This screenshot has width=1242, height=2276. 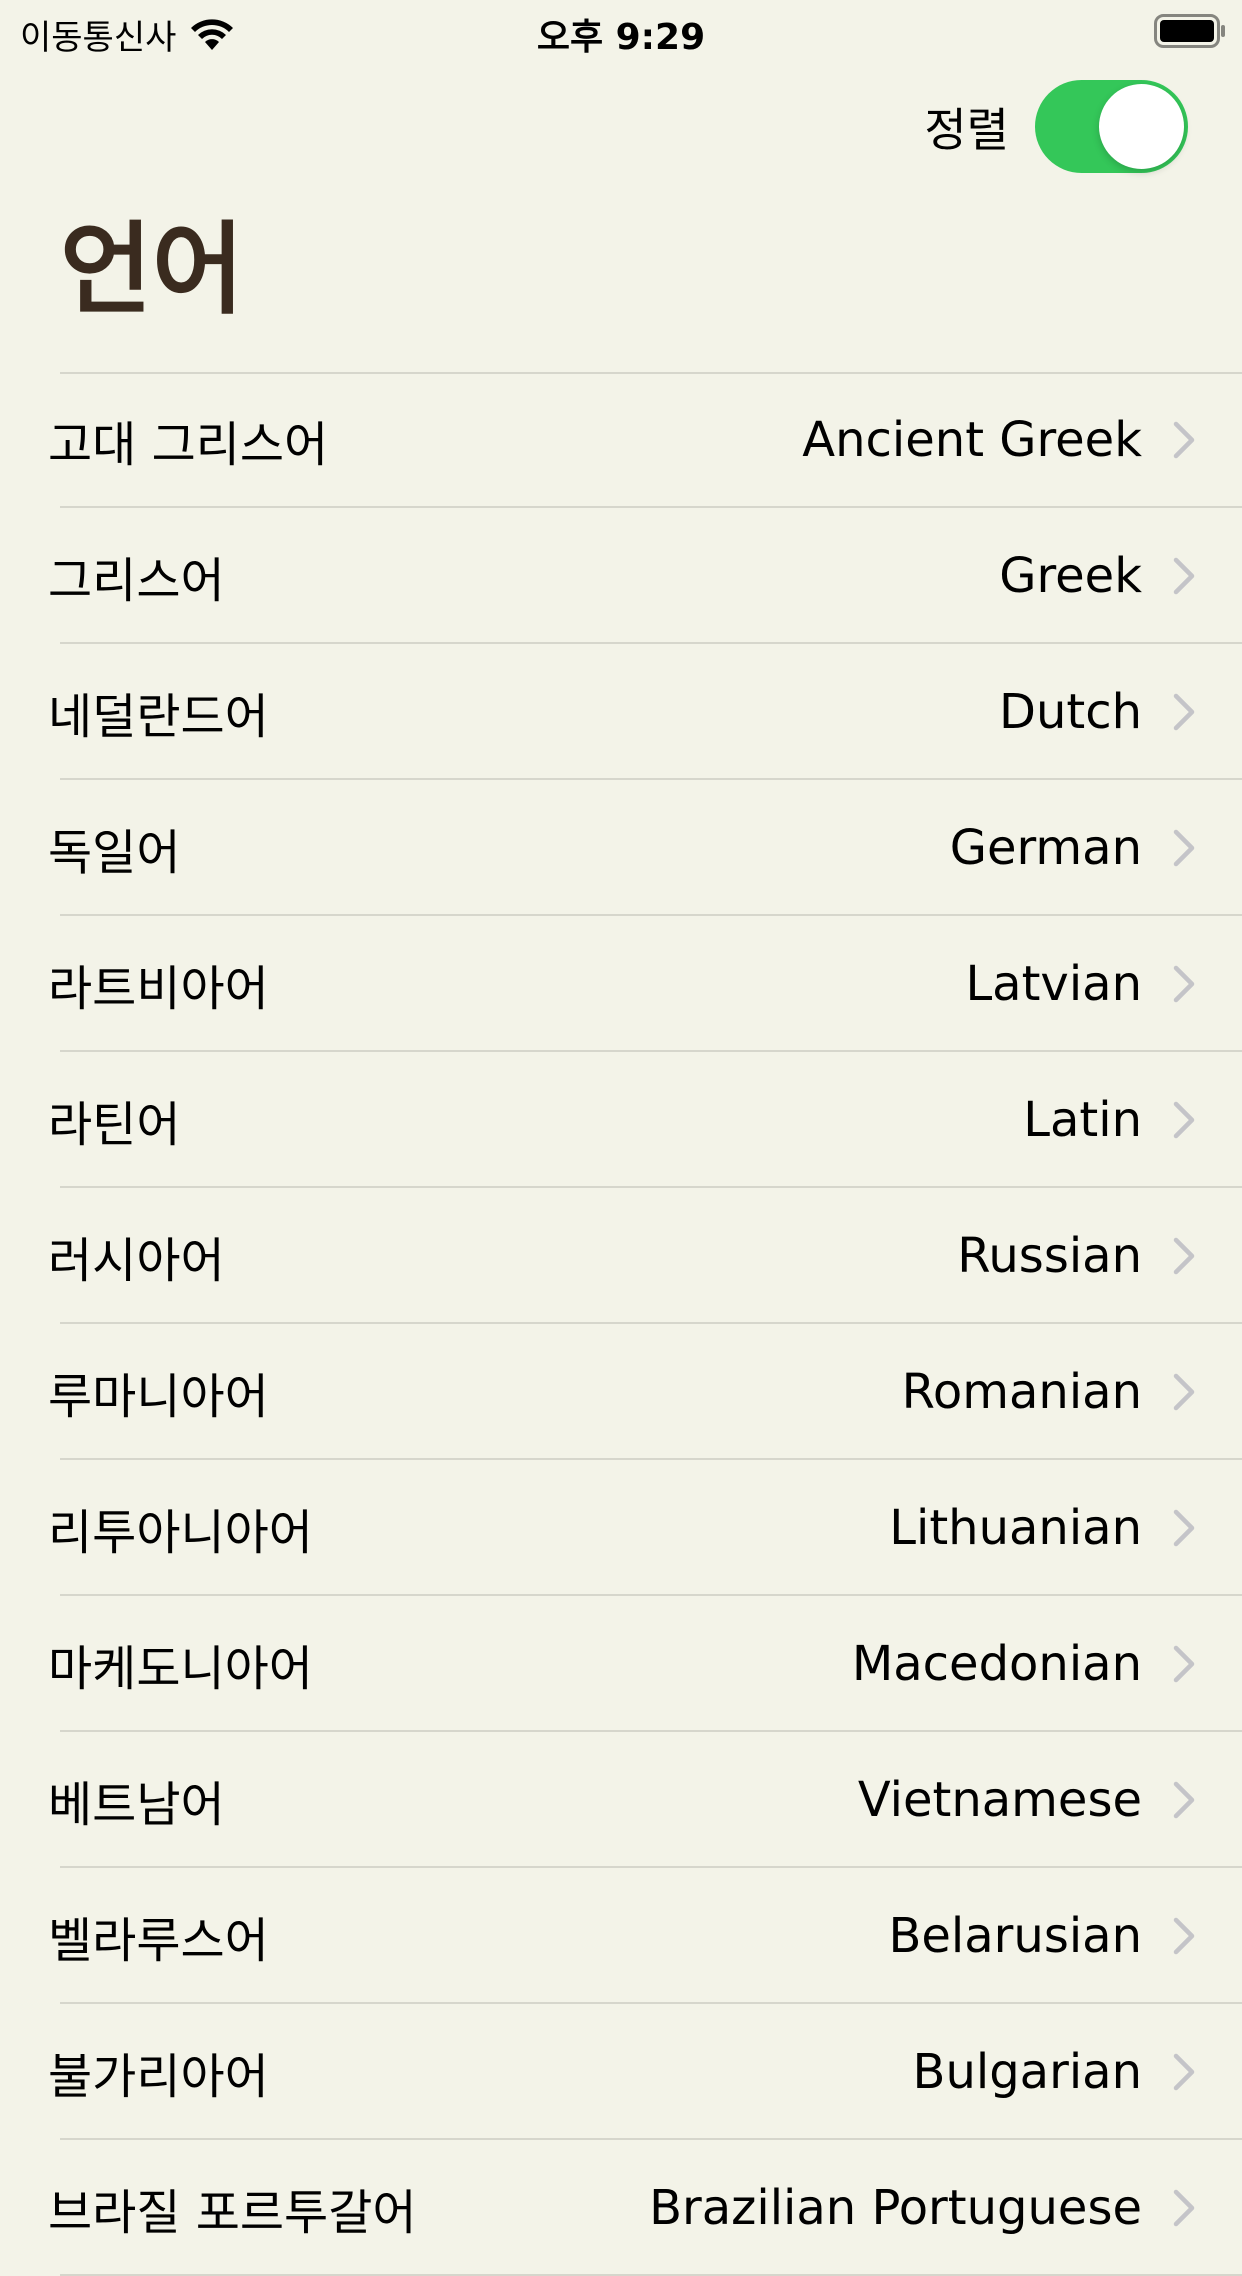 What do you see at coordinates (114, 853) in the screenshot?
I see `language-name-korean: 독일어` at bounding box center [114, 853].